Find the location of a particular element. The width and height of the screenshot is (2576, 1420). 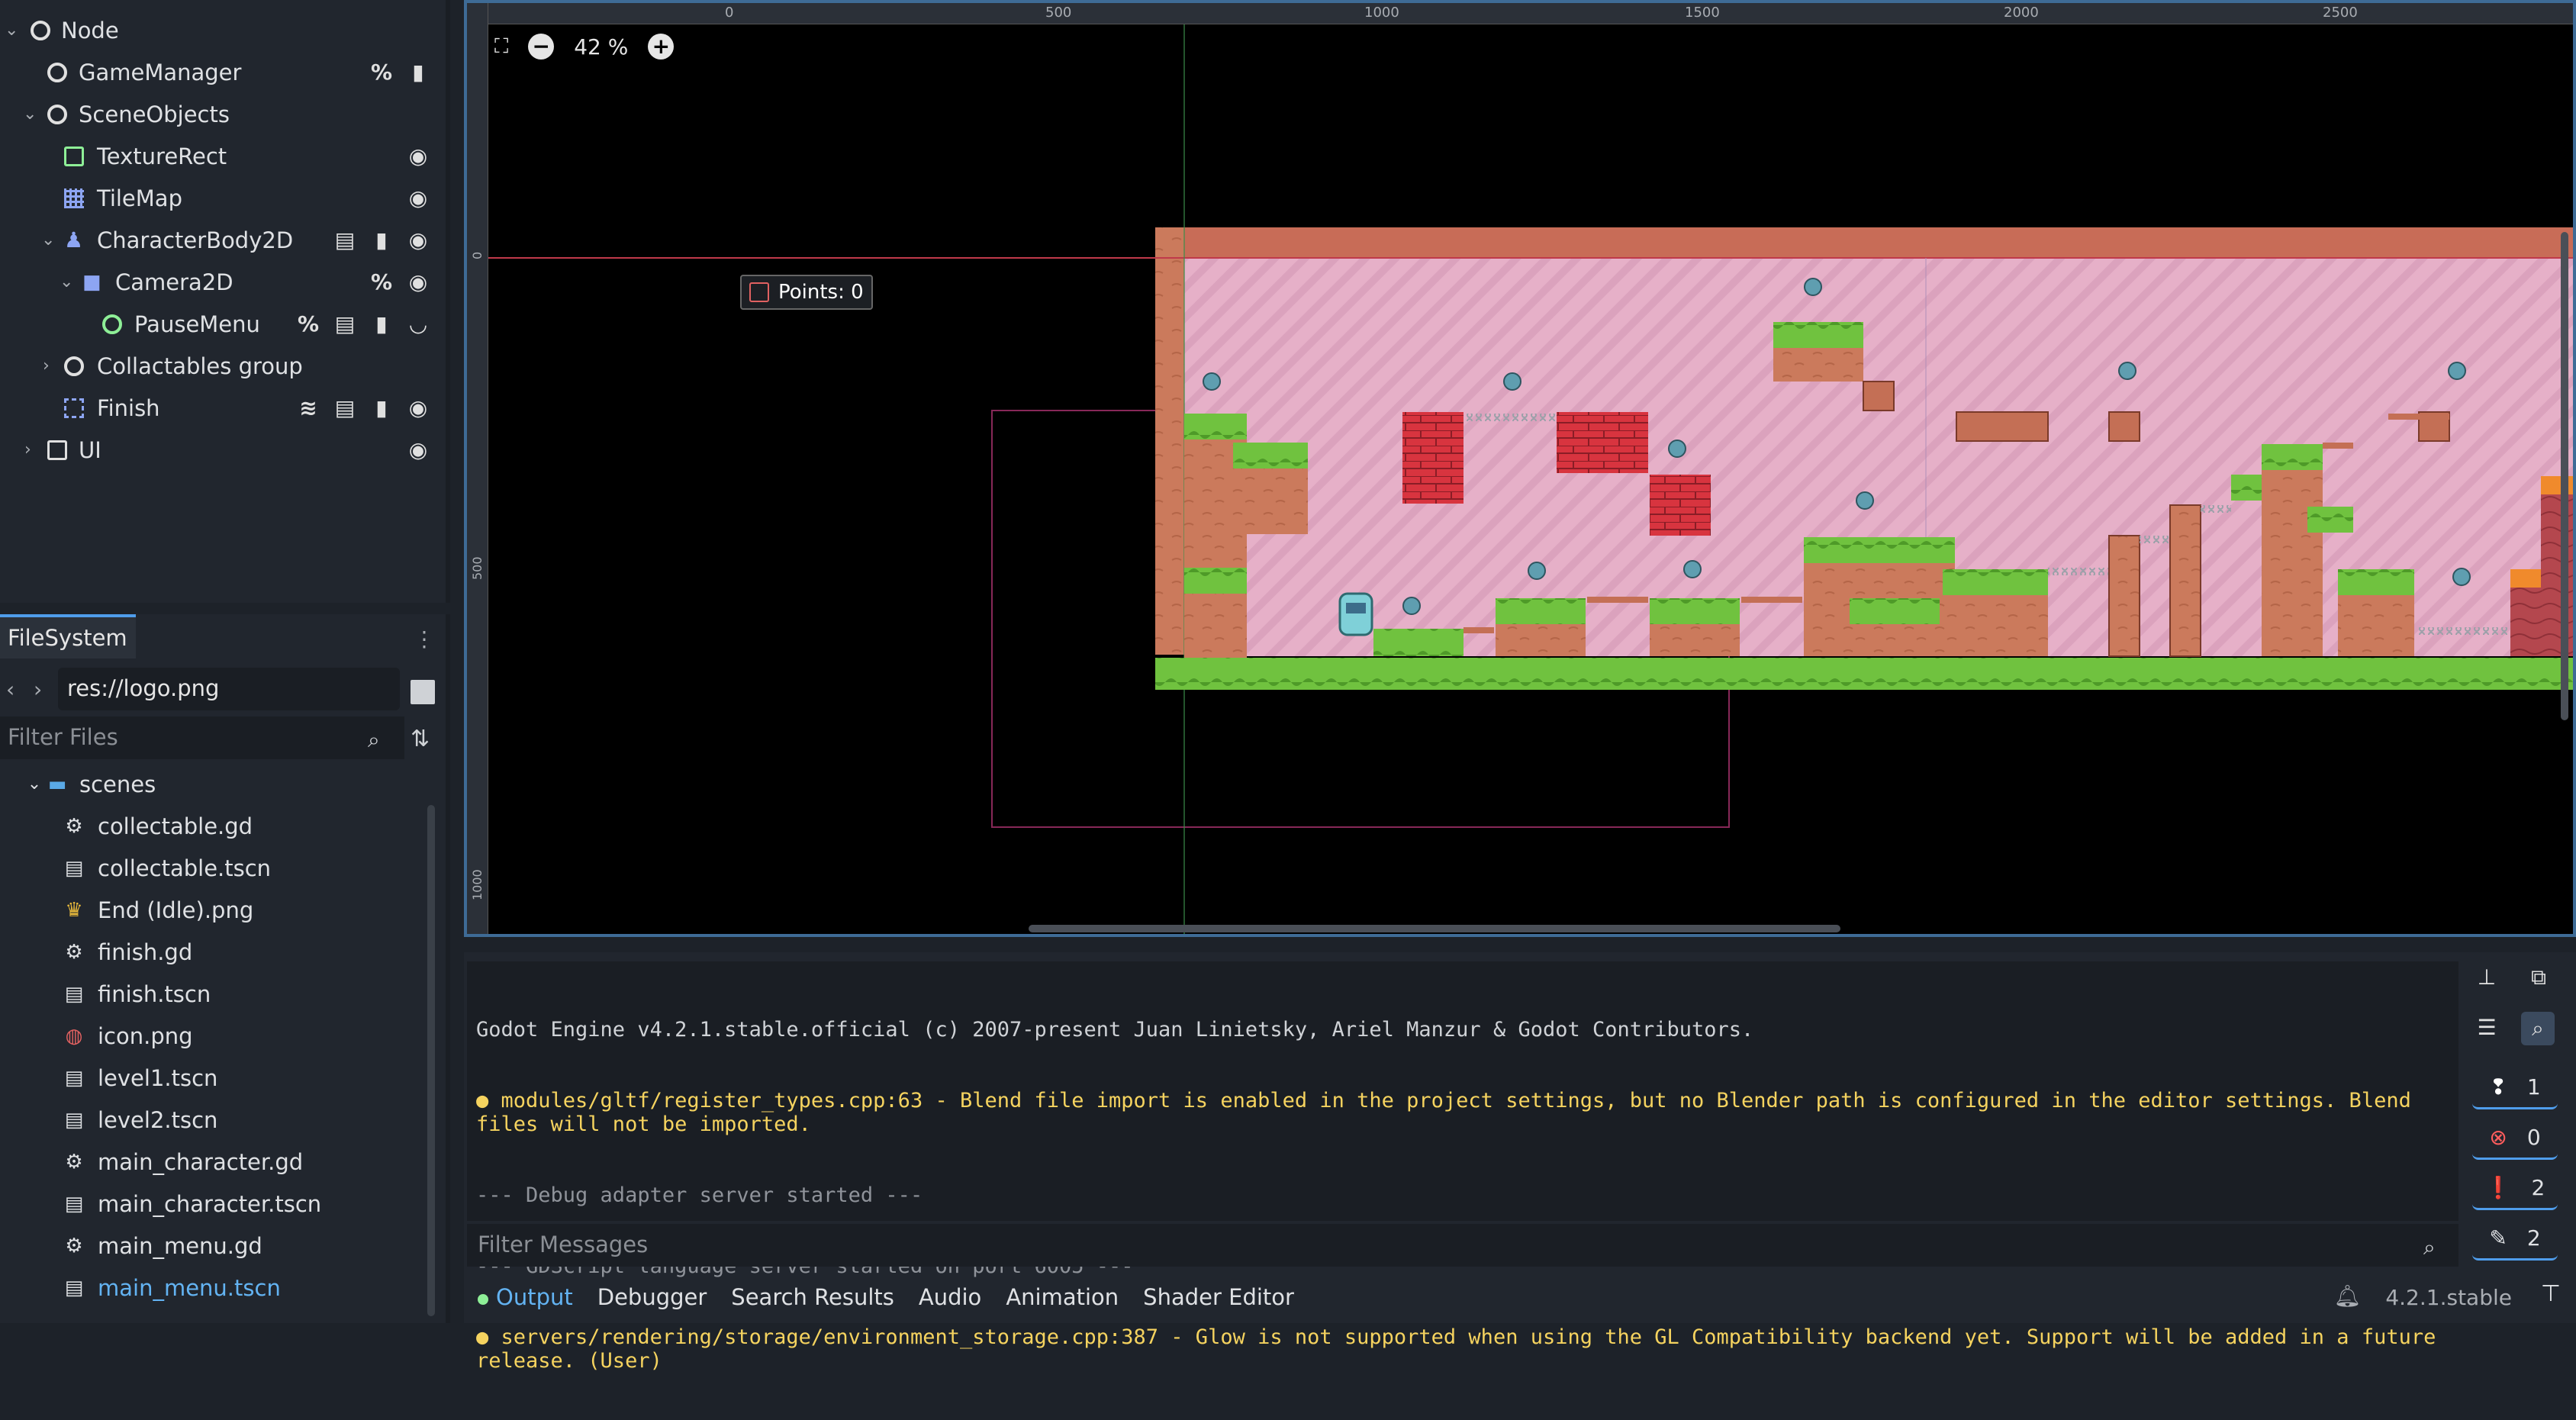

tree-item-tilemap: TileMap ◉ is located at coordinates (223, 198).